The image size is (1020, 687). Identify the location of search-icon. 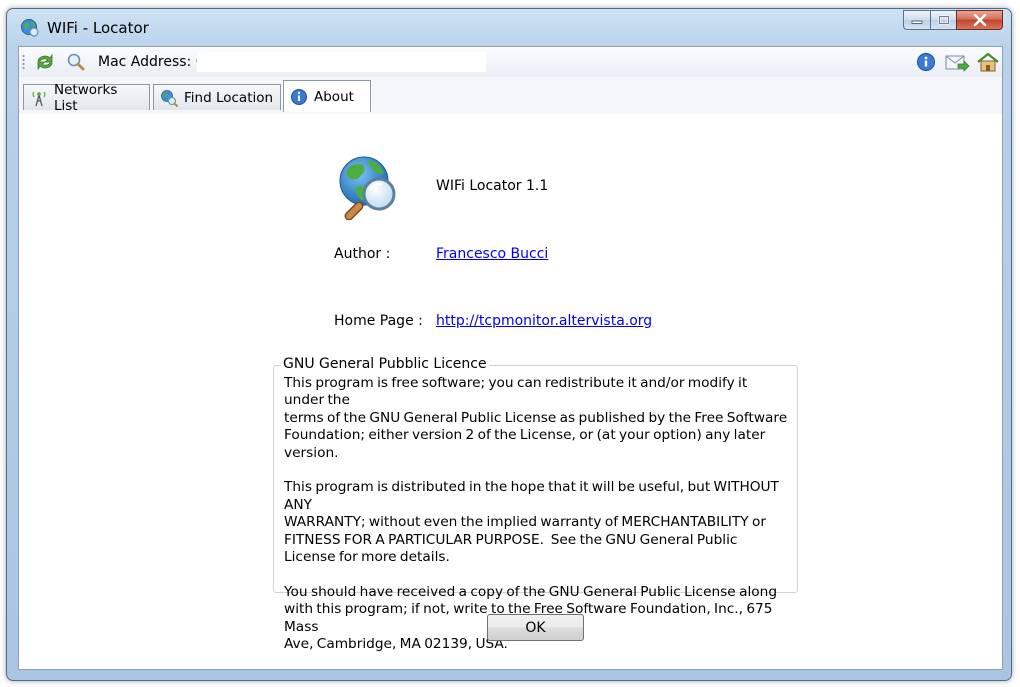
(76, 62).